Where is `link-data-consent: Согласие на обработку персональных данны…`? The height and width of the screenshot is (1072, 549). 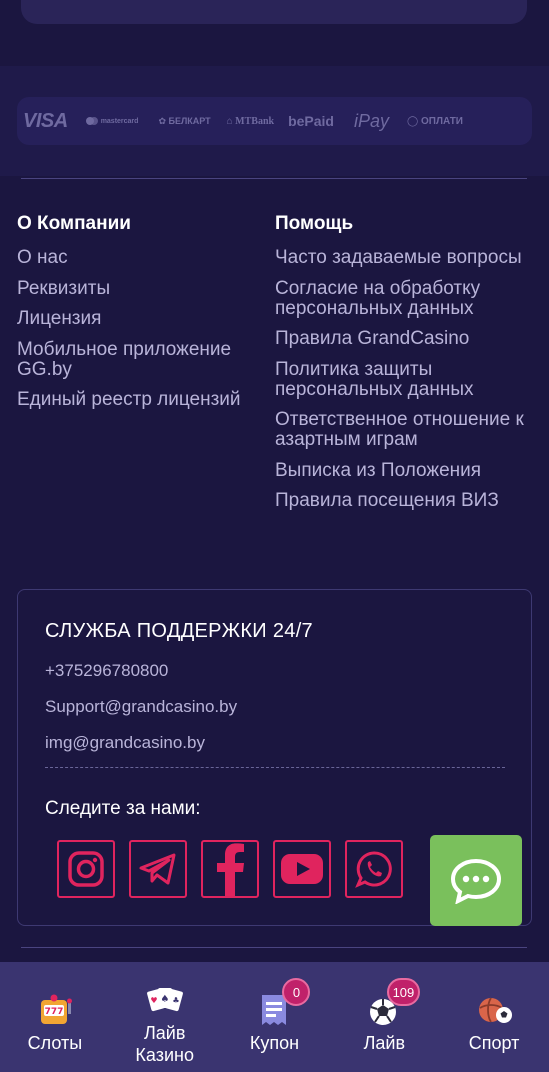
link-data-consent: Согласие на обработку персональных данны… is located at coordinates (405, 298).